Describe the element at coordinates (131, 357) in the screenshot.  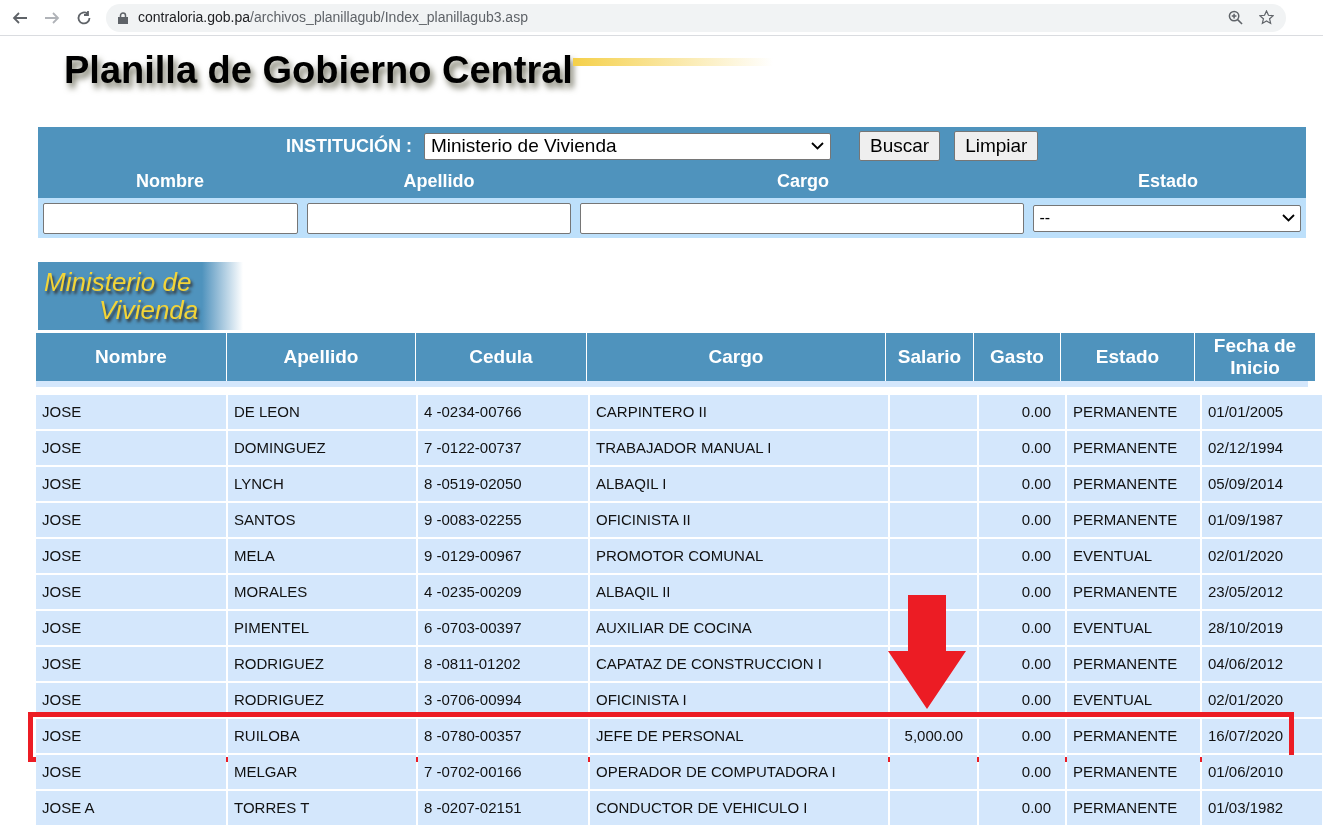
I see `column-header: Nombre` at that location.